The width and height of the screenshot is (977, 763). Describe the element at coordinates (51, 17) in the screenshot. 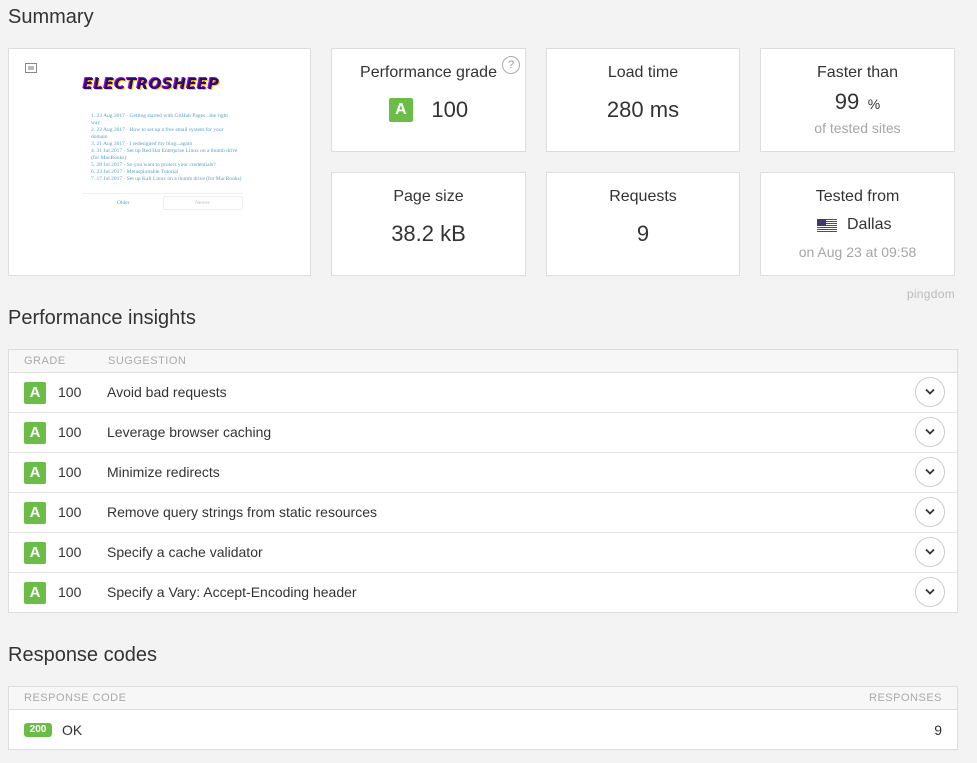

I see `summary-heading: Summary` at that location.